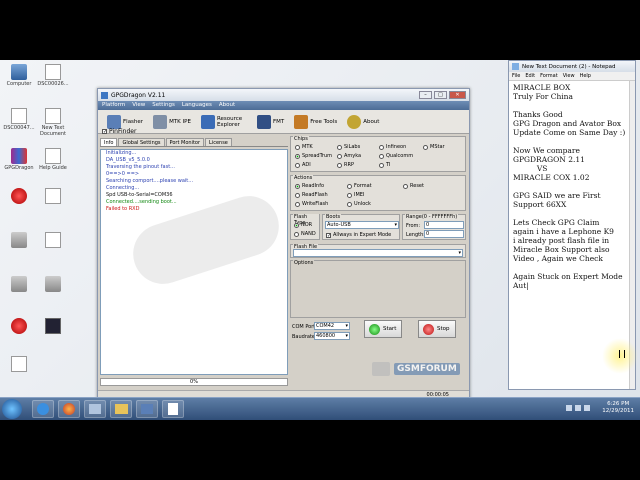 This screenshot has height=480, width=640. What do you see at coordinates (572, 66) in the screenshot?
I see `notepad-titlebar: New Text Document (2) - Notepad` at bounding box center [572, 66].